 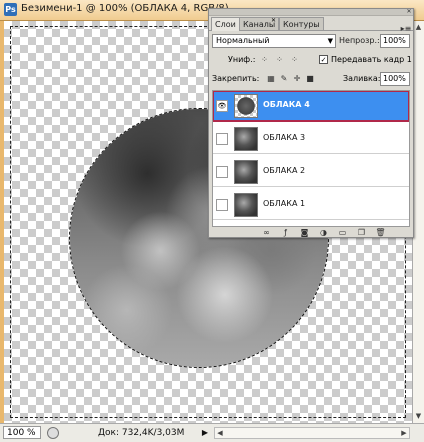 I want to click on panel-bottom-toolbar: ∞ ƒ ◙ ◑ ▭ ❐ 🗑, so click(x=333, y=233).